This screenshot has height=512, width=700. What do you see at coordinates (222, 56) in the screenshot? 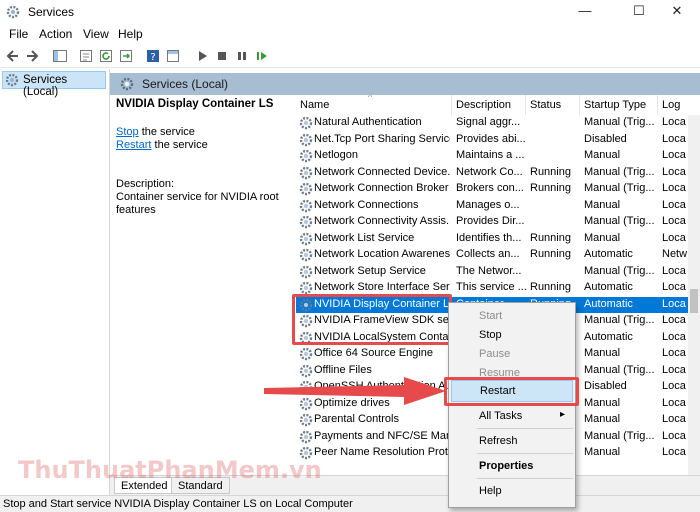
I see `stop-service-icon` at bounding box center [222, 56].